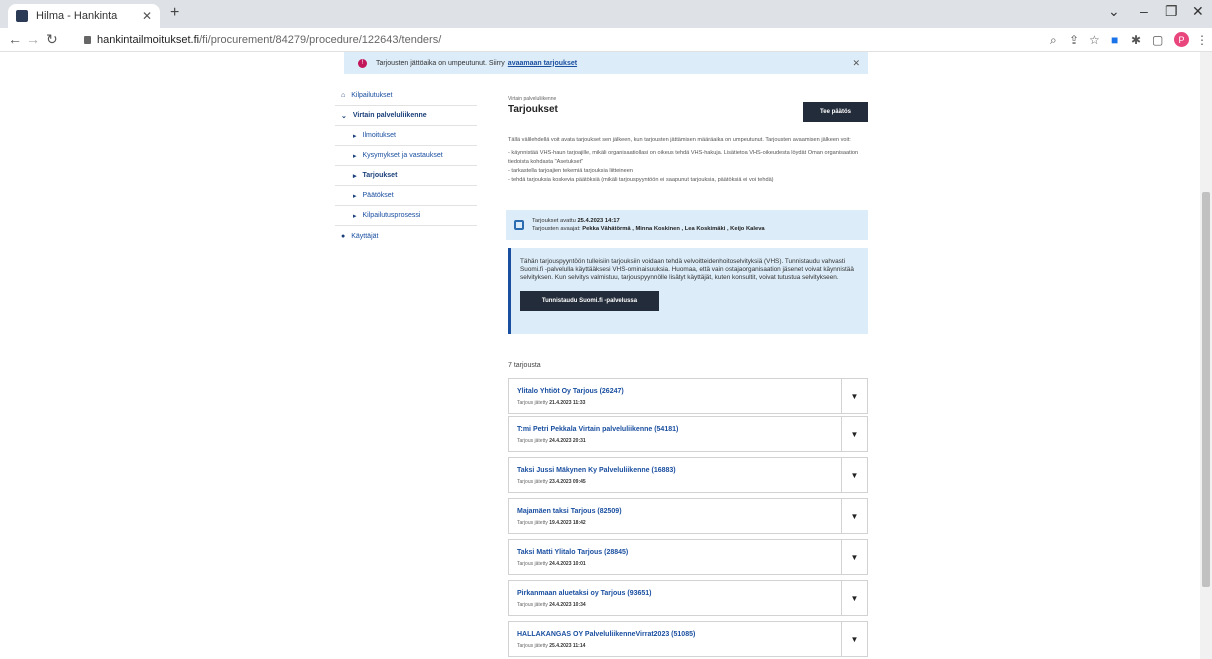  What do you see at coordinates (174, 13) in the screenshot?
I see `new-tab-button: +` at bounding box center [174, 13].